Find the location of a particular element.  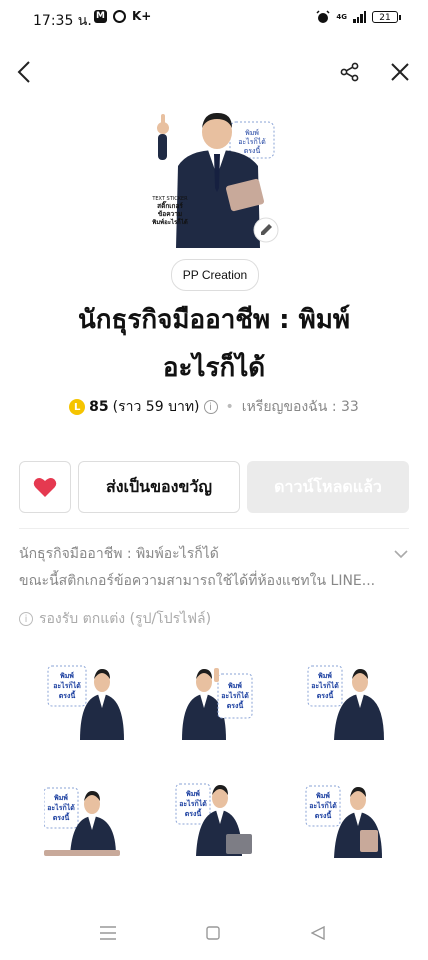

favorite-button is located at coordinates (45, 487).